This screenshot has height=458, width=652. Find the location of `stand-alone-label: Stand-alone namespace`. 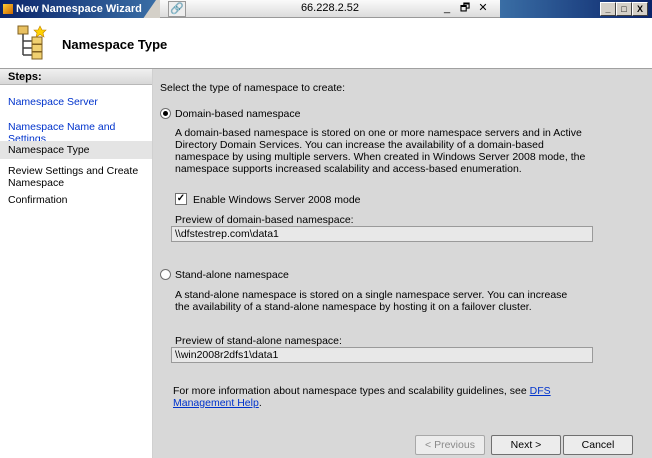

stand-alone-label: Stand-alone namespace is located at coordinates (232, 275).